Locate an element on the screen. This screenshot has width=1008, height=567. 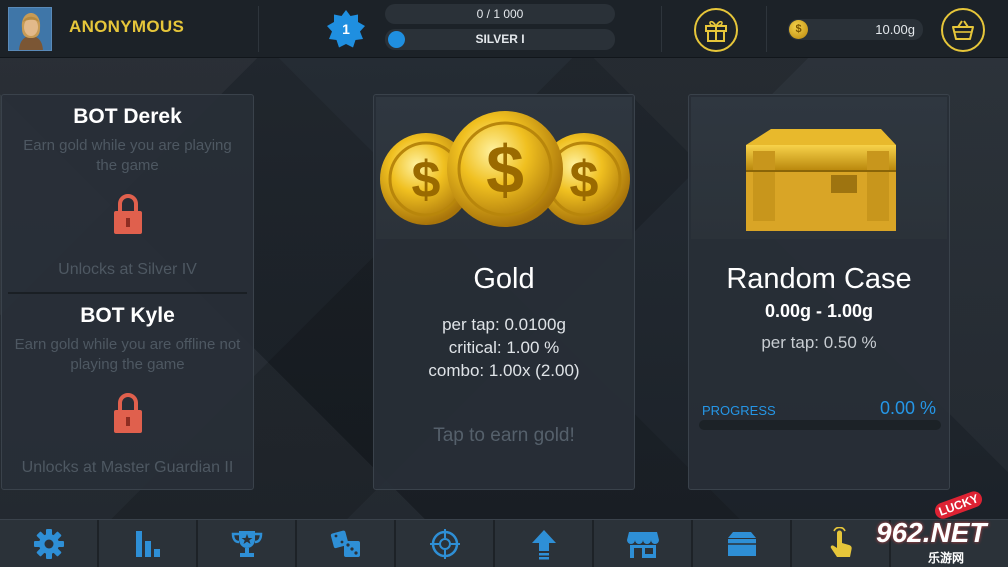
trophy-icon is located at coordinates (246, 544).